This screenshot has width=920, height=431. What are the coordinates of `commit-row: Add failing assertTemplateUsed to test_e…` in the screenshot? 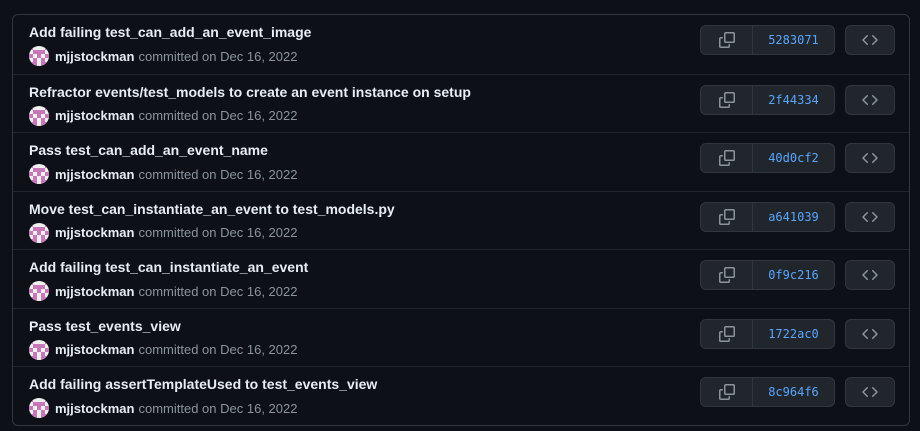 It's located at (461, 395).